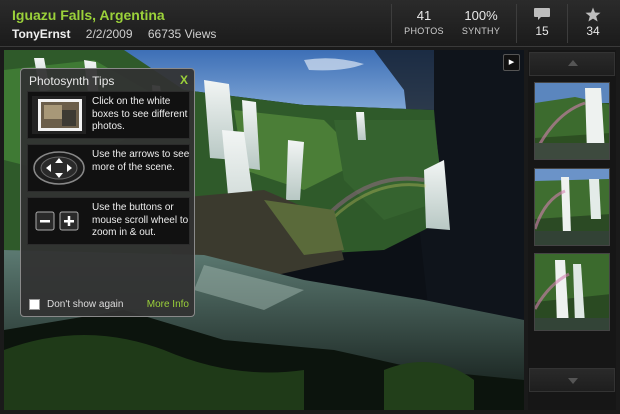 The image size is (620, 414). What do you see at coordinates (182, 34) in the screenshot?
I see `view-count: 66735 Views` at bounding box center [182, 34].